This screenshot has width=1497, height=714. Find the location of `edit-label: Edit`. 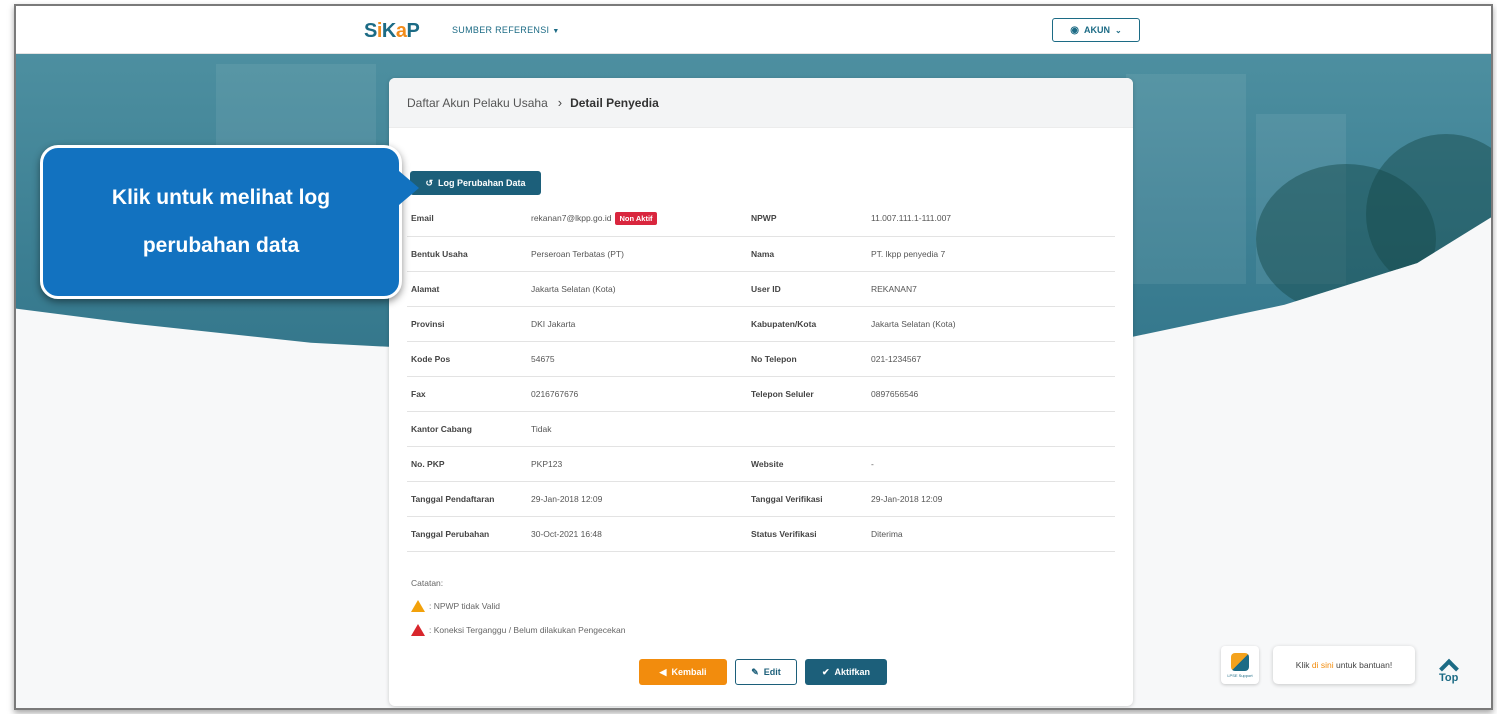

edit-label: Edit is located at coordinates (772, 672).